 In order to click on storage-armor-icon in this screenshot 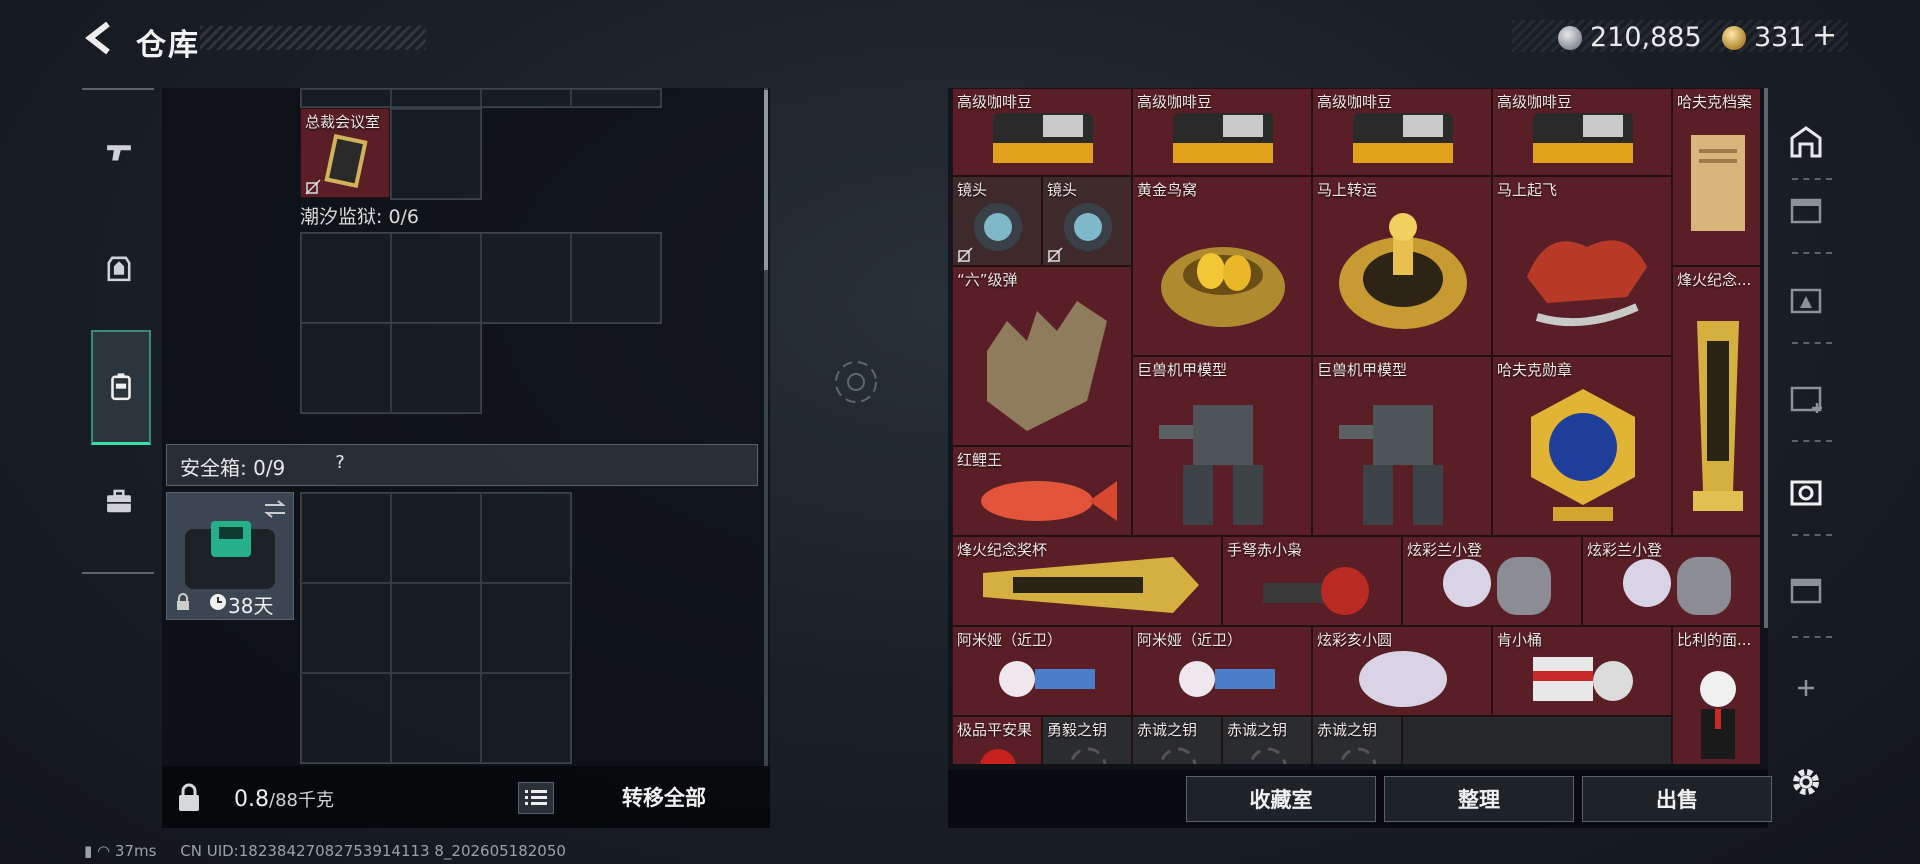, I will do `click(1806, 301)`.